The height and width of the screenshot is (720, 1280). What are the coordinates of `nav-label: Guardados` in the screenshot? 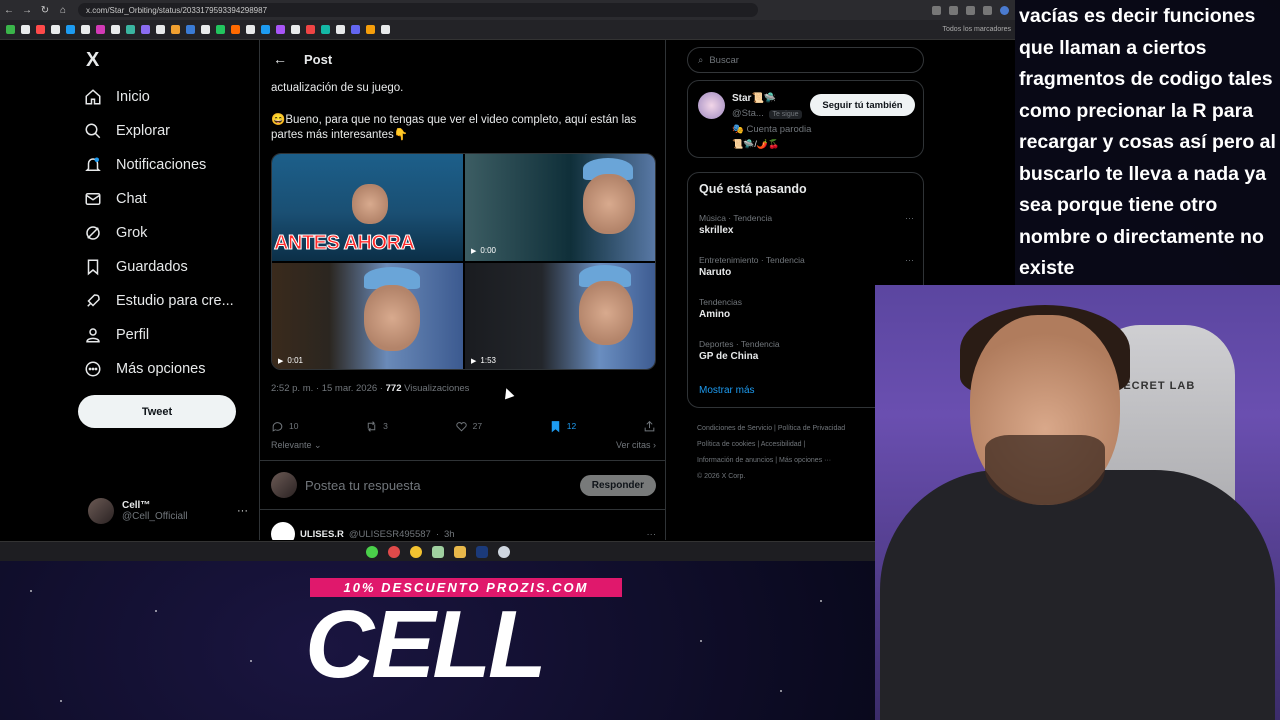 It's located at (152, 267).